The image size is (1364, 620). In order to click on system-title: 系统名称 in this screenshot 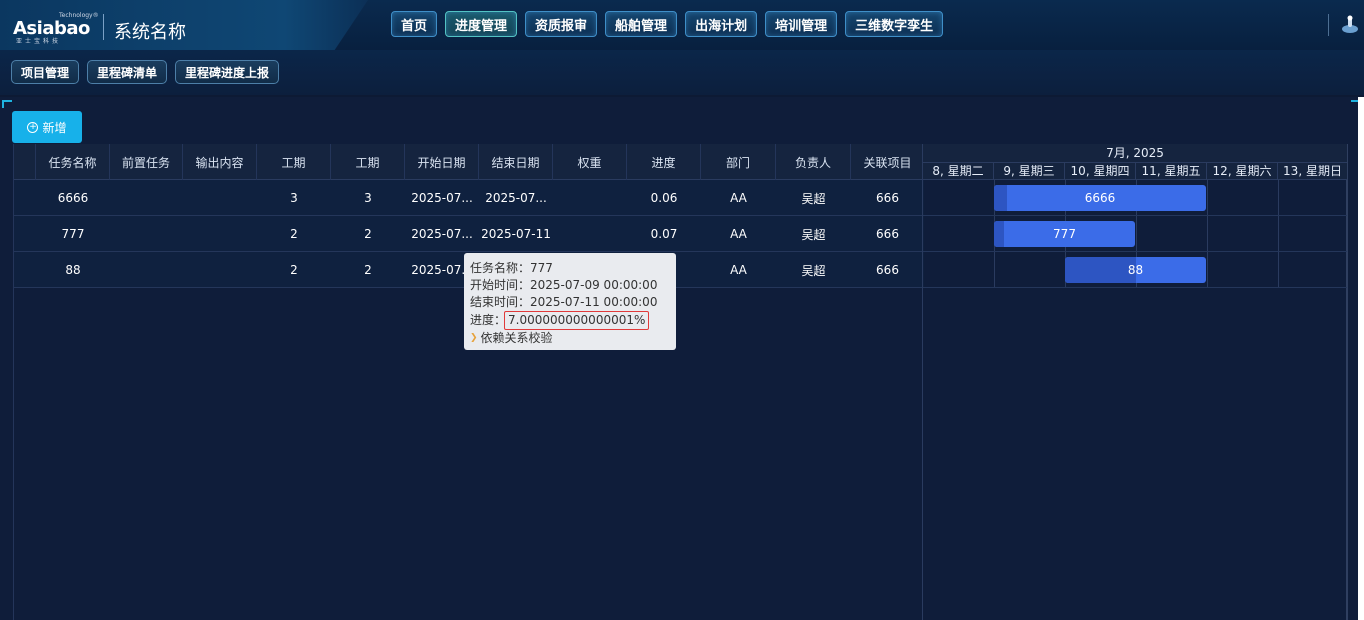, I will do `click(150, 32)`.